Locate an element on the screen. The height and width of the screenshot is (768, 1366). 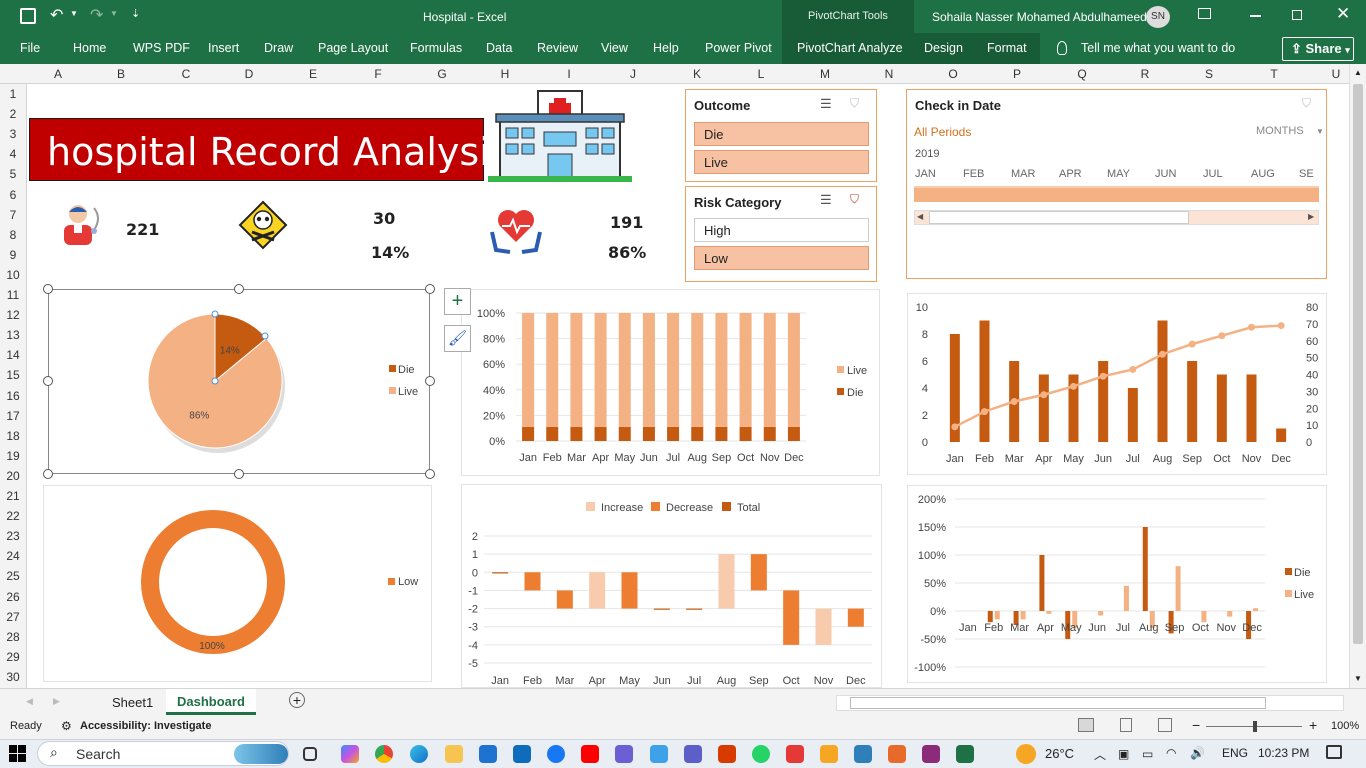
accessibility-status: Accessibility: Investigate is located at coordinates (145, 726).